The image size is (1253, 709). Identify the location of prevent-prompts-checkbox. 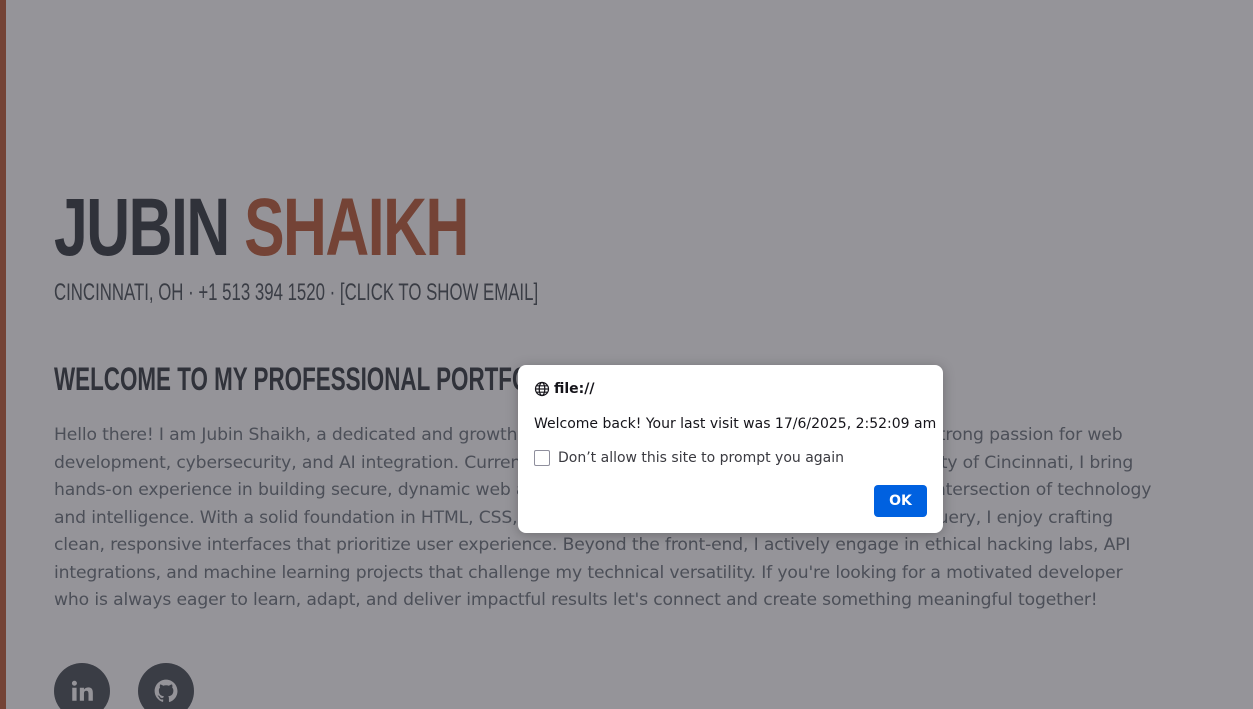
(542, 458).